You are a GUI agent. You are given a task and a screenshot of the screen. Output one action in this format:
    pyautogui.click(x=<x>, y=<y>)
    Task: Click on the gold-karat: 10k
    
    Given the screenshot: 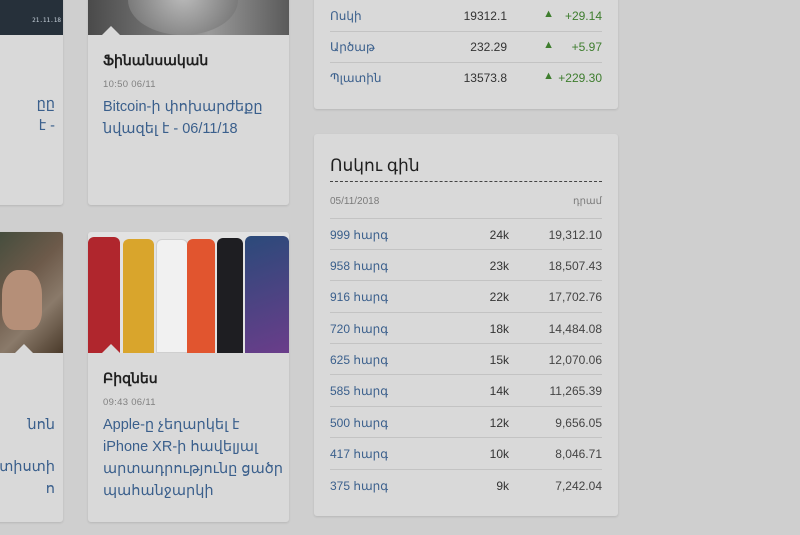 What is the action you would take?
    pyautogui.click(x=499, y=454)
    